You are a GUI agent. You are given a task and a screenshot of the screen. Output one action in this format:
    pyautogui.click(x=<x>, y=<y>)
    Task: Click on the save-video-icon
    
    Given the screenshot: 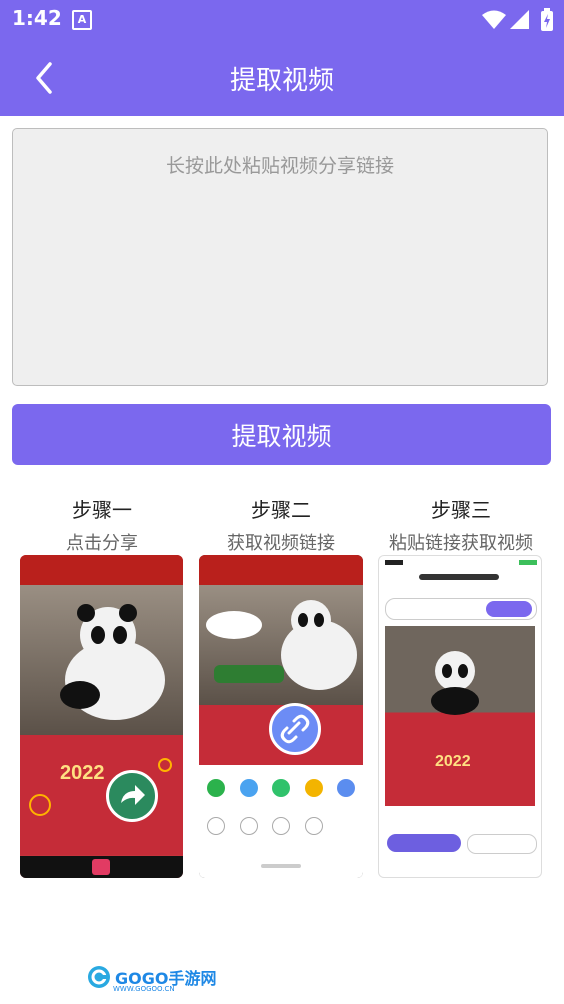 What is the action you would take?
    pyautogui.click(x=281, y=826)
    